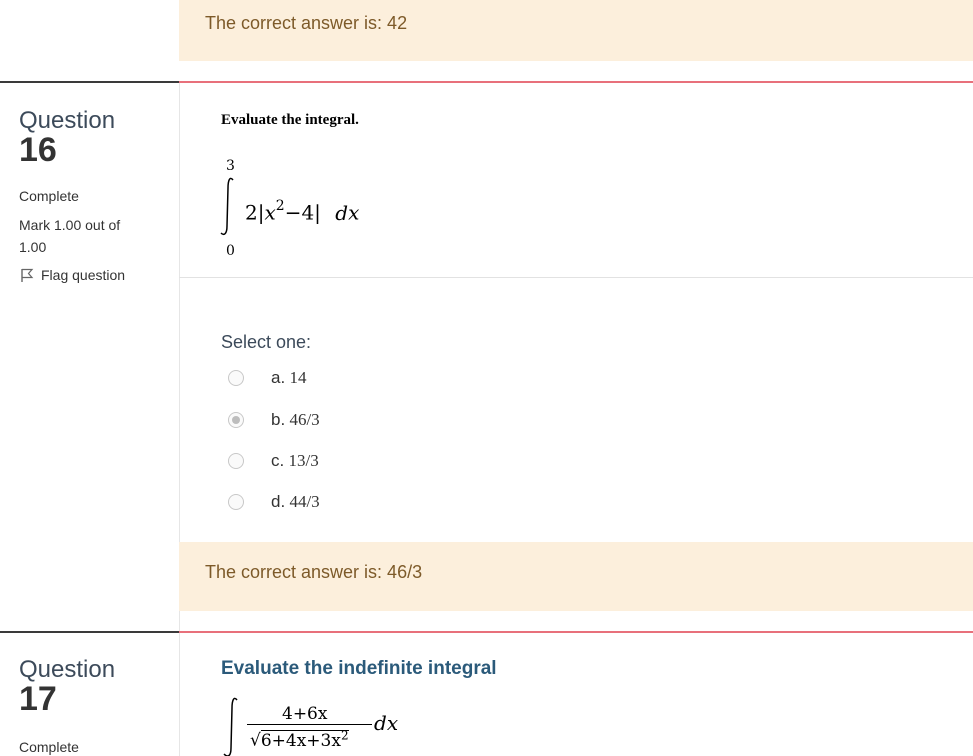 The height and width of the screenshot is (756, 973). What do you see at coordinates (251, 212) in the screenshot?
I see `integrand-coefficient: 2` at bounding box center [251, 212].